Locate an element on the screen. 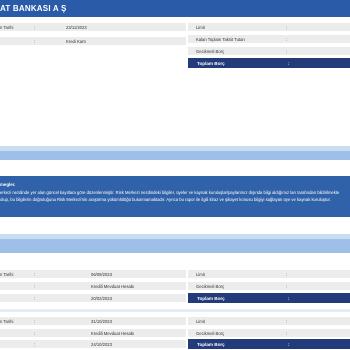 The width and height of the screenshot is (350, 350). notice-title: megler. is located at coordinates (8, 184).